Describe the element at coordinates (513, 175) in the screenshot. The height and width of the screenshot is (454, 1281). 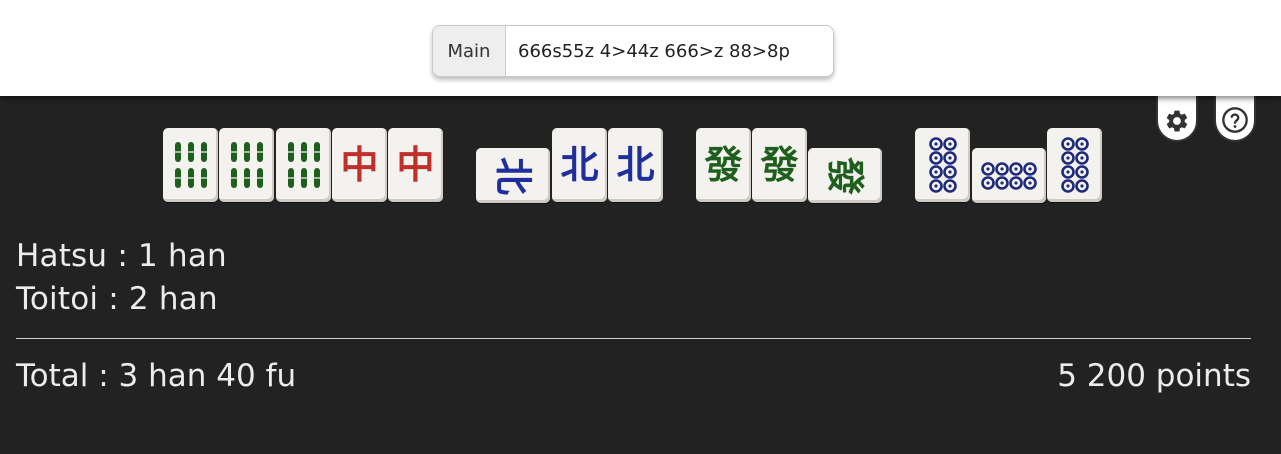
I see `tile-north-wind-called: 北` at that location.